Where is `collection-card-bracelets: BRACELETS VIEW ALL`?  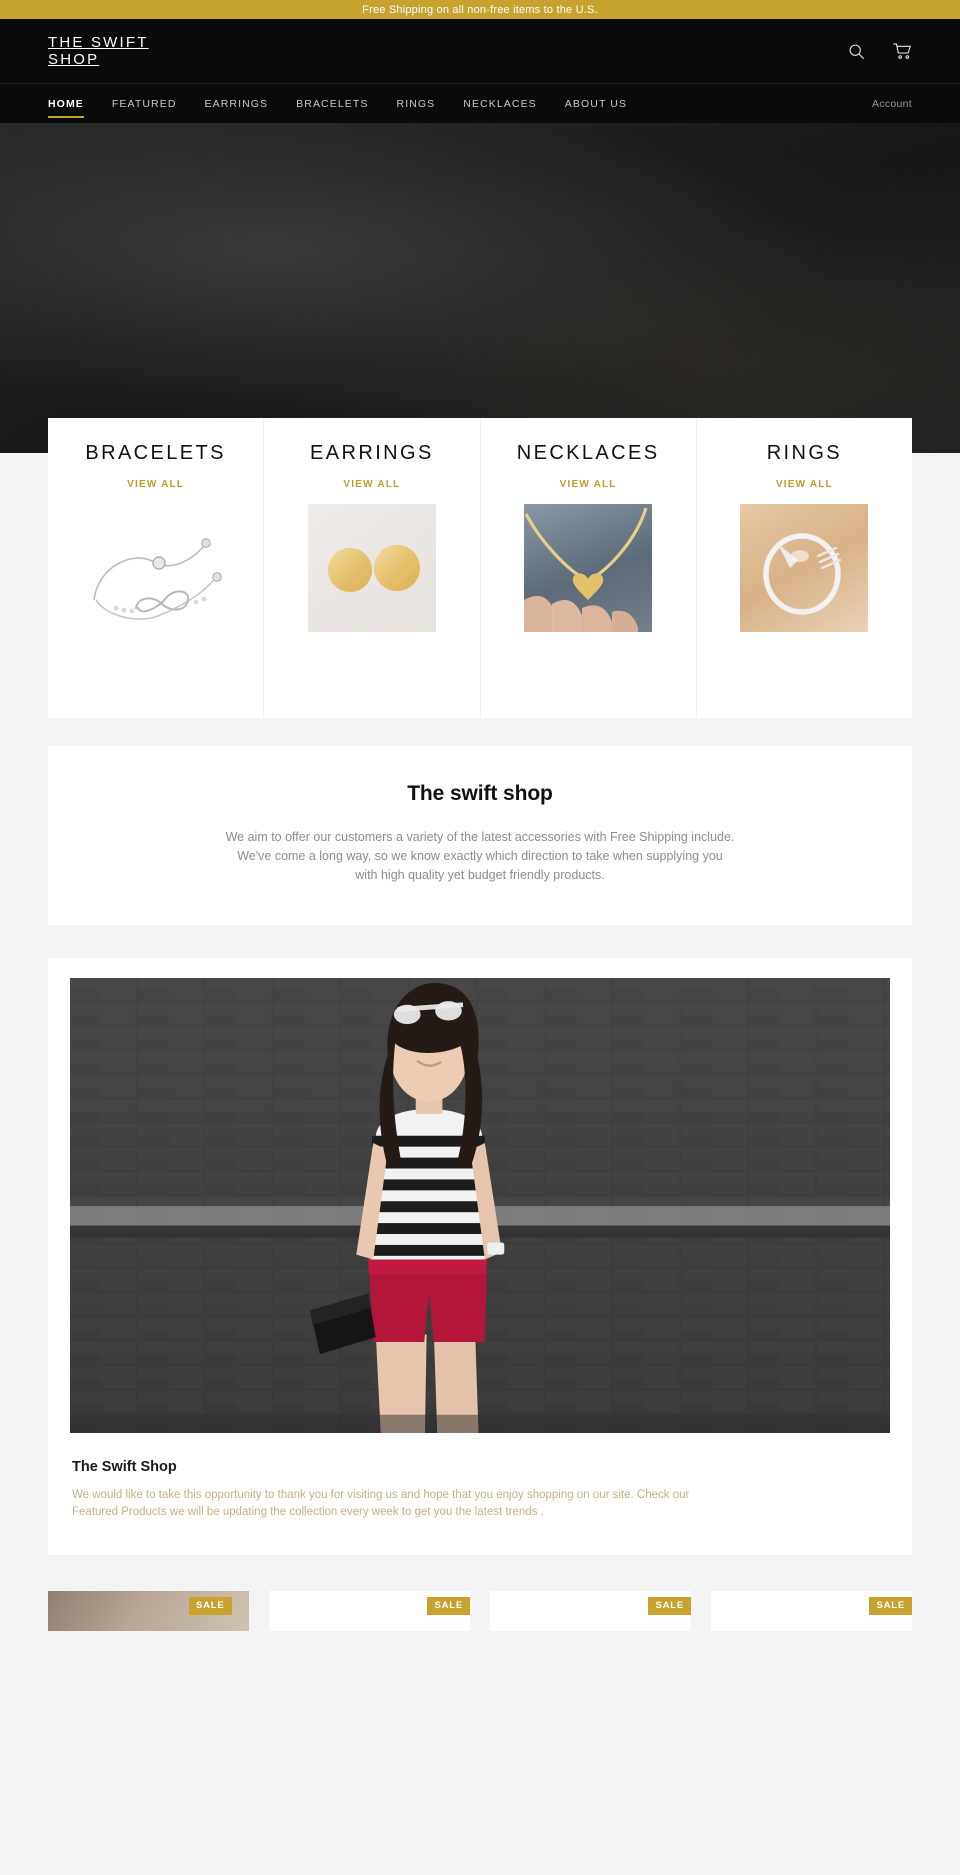 collection-card-bracelets: BRACELETS VIEW ALL is located at coordinates (156, 568).